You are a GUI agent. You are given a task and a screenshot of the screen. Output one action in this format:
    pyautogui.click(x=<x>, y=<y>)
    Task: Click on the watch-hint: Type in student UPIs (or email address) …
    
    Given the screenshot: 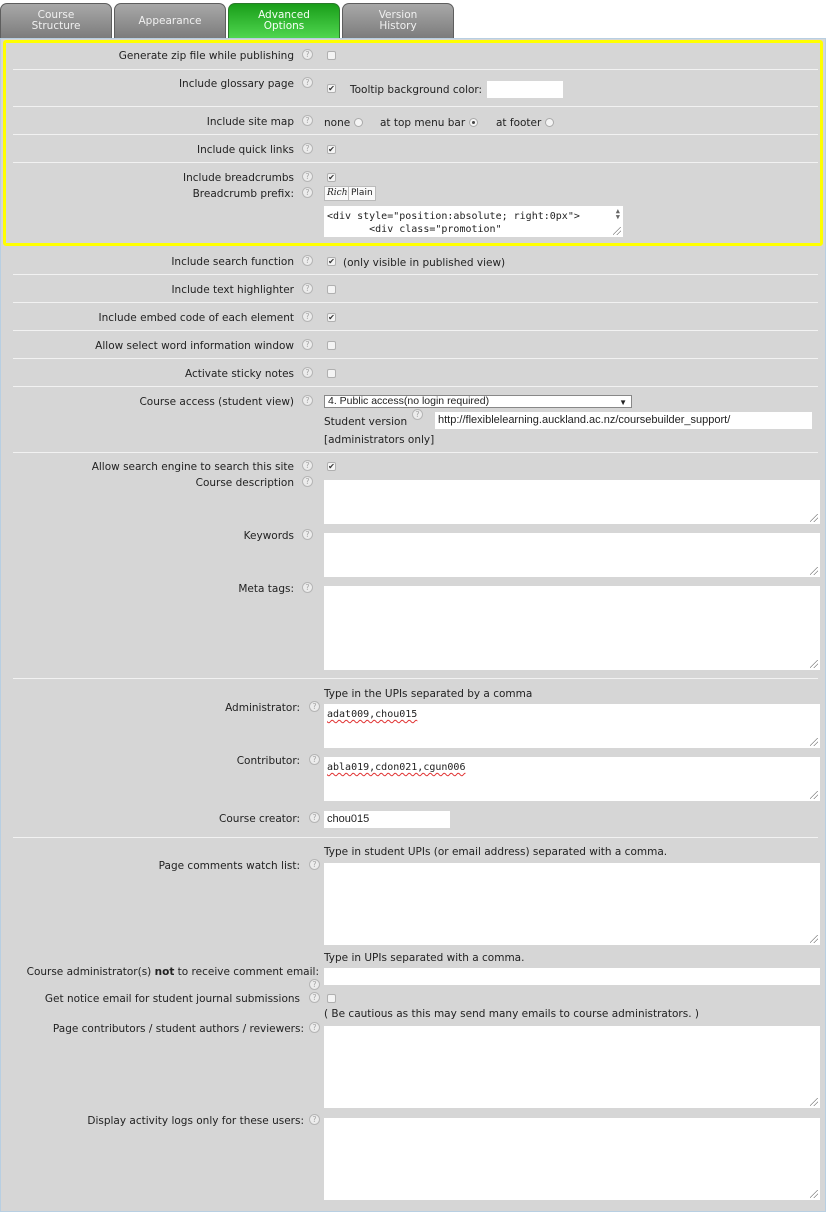 What is the action you would take?
    pyautogui.click(x=496, y=852)
    